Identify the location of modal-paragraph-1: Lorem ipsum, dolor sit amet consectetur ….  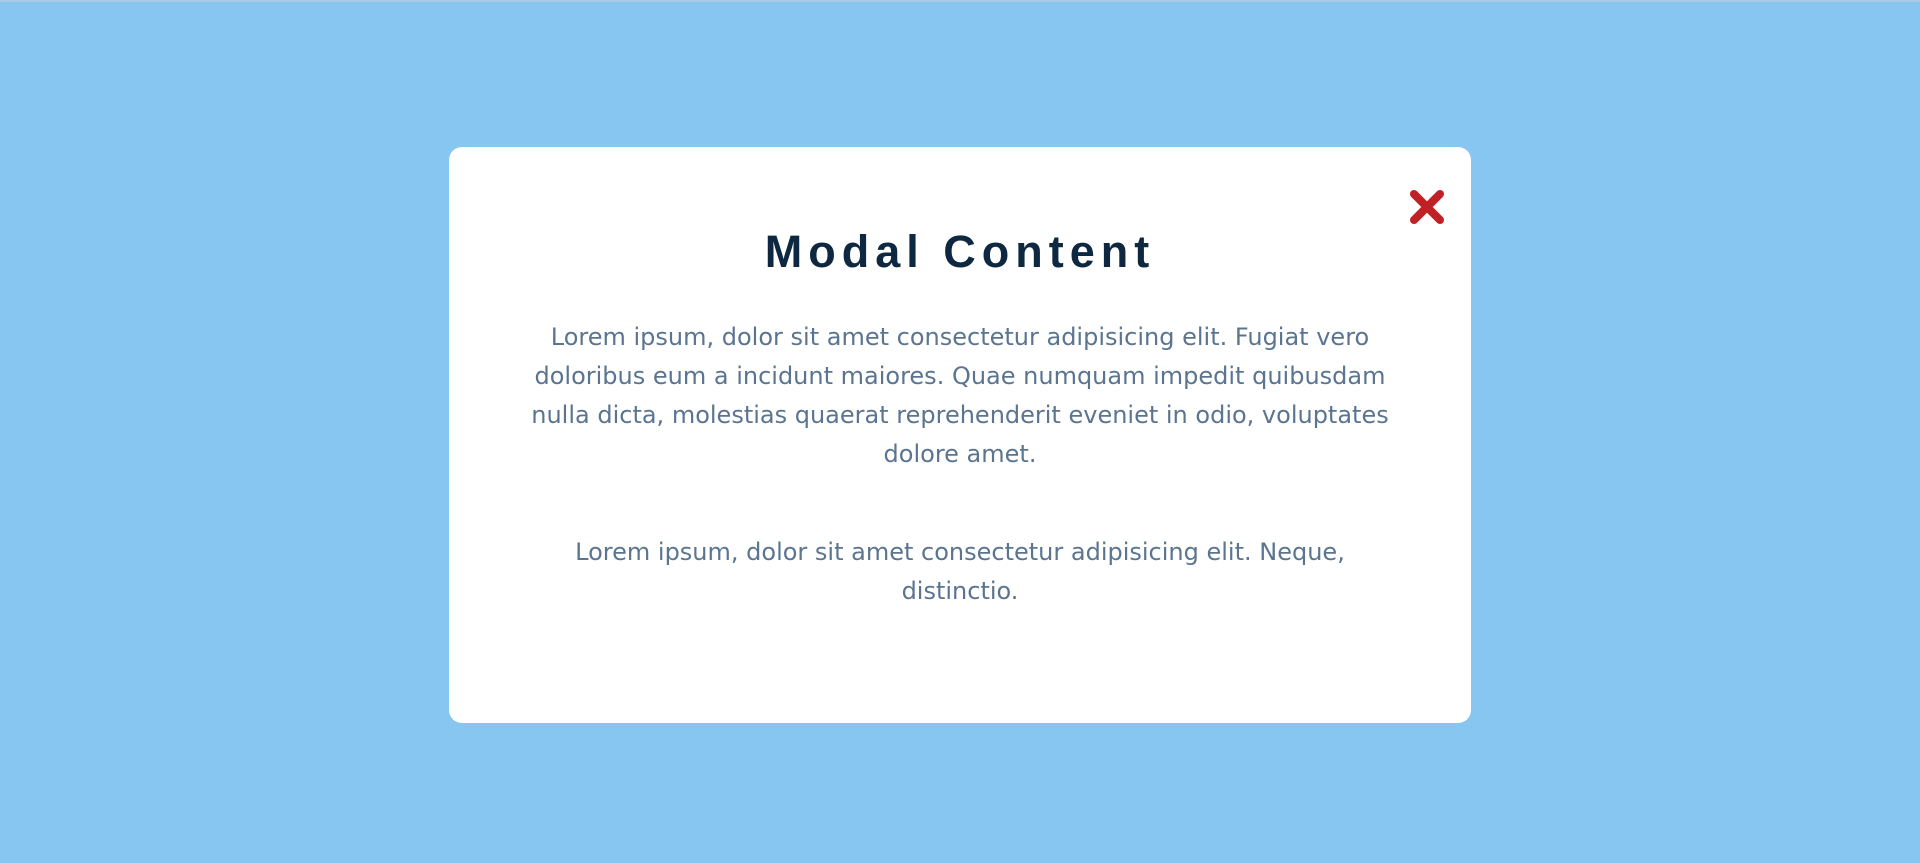
(960, 395).